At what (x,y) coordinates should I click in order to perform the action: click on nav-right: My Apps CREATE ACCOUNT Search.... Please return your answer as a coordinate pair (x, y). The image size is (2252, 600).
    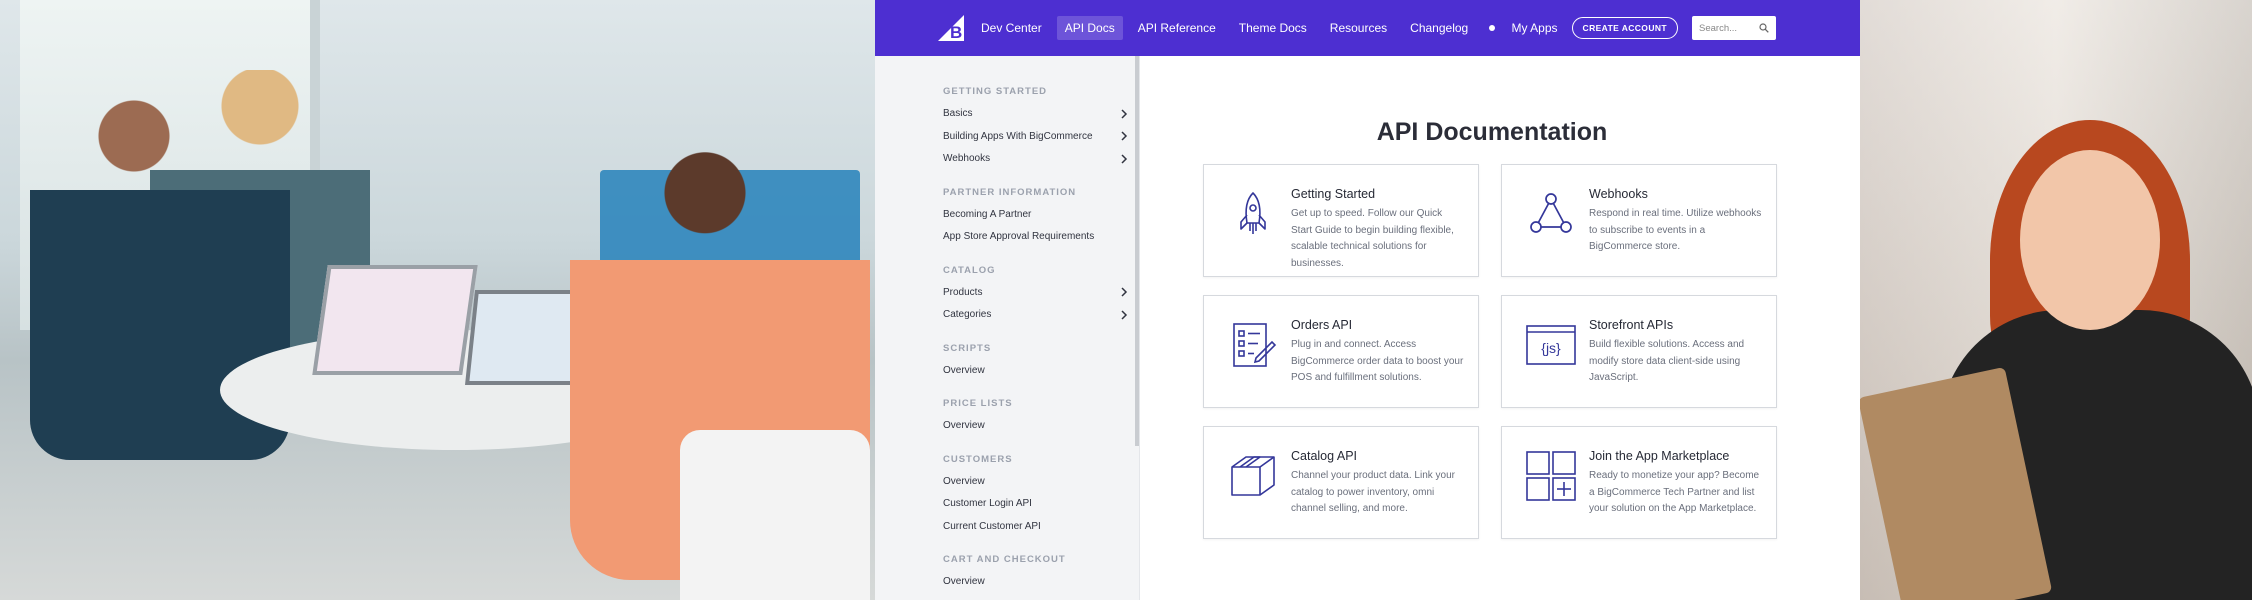
    Looking at the image, I should click on (1644, 28).